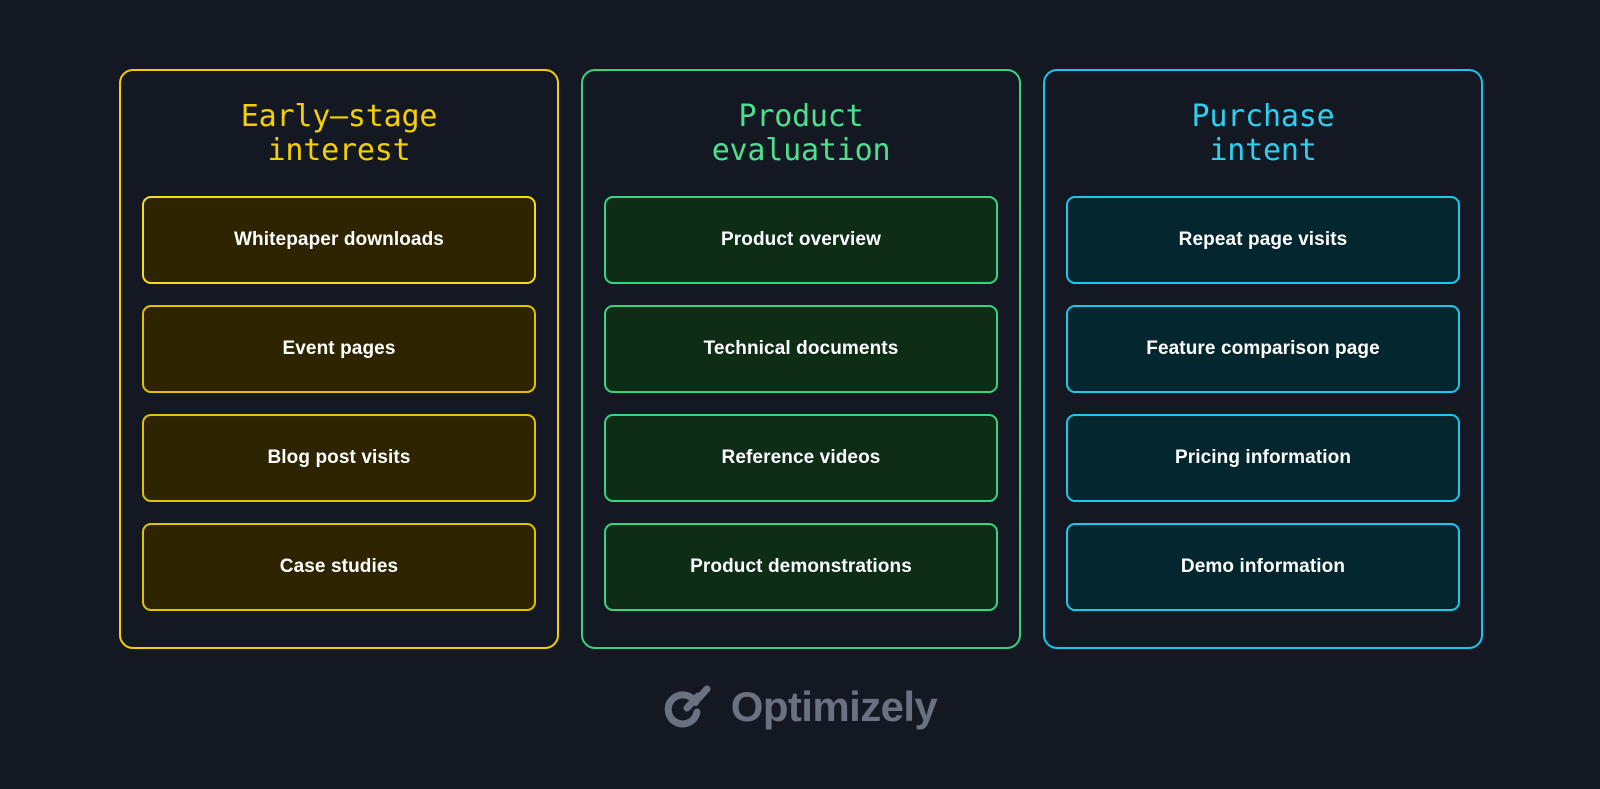 Image resolution: width=1600 pixels, height=789 pixels. I want to click on signal-card: Whitepaper downloads, so click(339, 240).